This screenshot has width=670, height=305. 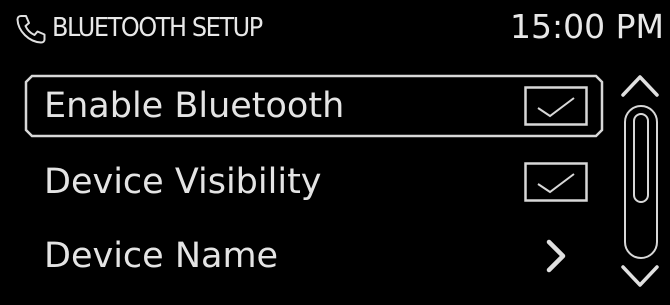 I want to click on menu-item-label: Device Name, so click(x=161, y=256).